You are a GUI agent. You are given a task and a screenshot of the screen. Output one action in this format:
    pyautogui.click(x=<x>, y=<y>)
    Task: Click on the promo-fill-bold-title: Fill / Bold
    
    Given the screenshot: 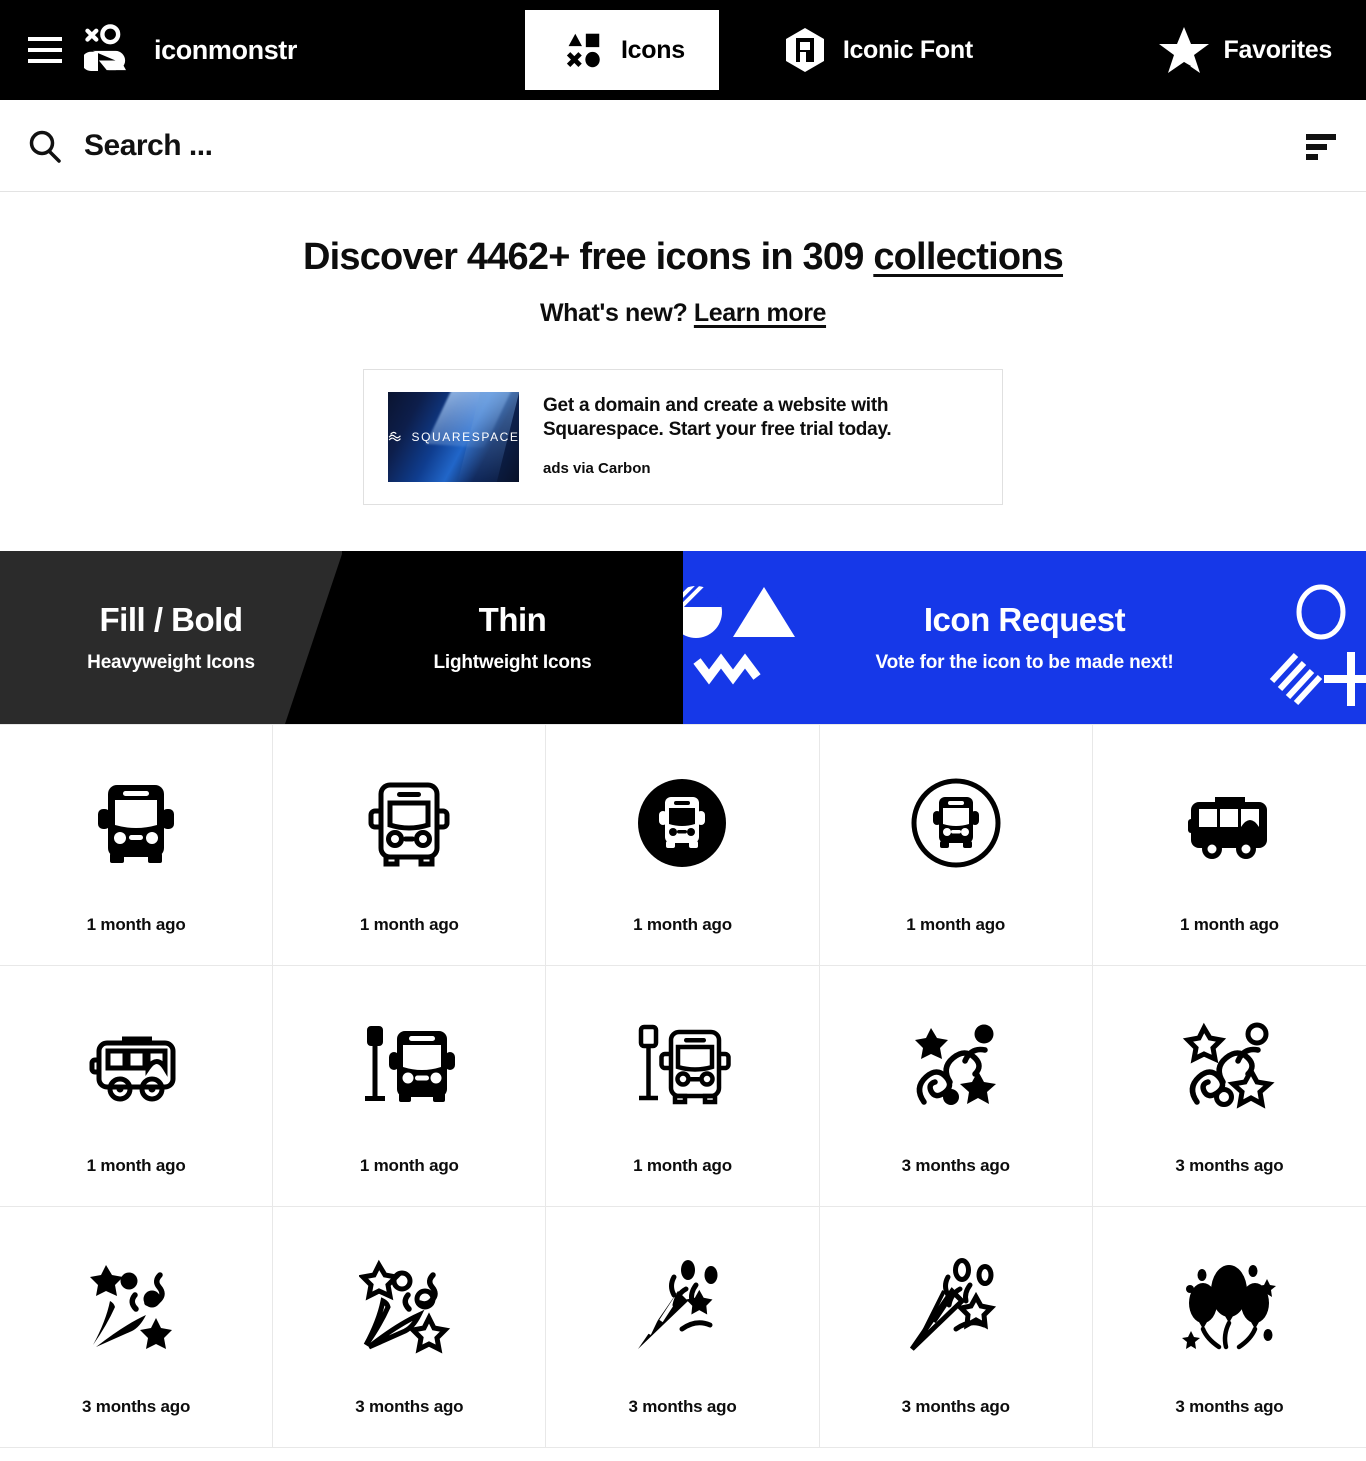 What is the action you would take?
    pyautogui.click(x=171, y=619)
    